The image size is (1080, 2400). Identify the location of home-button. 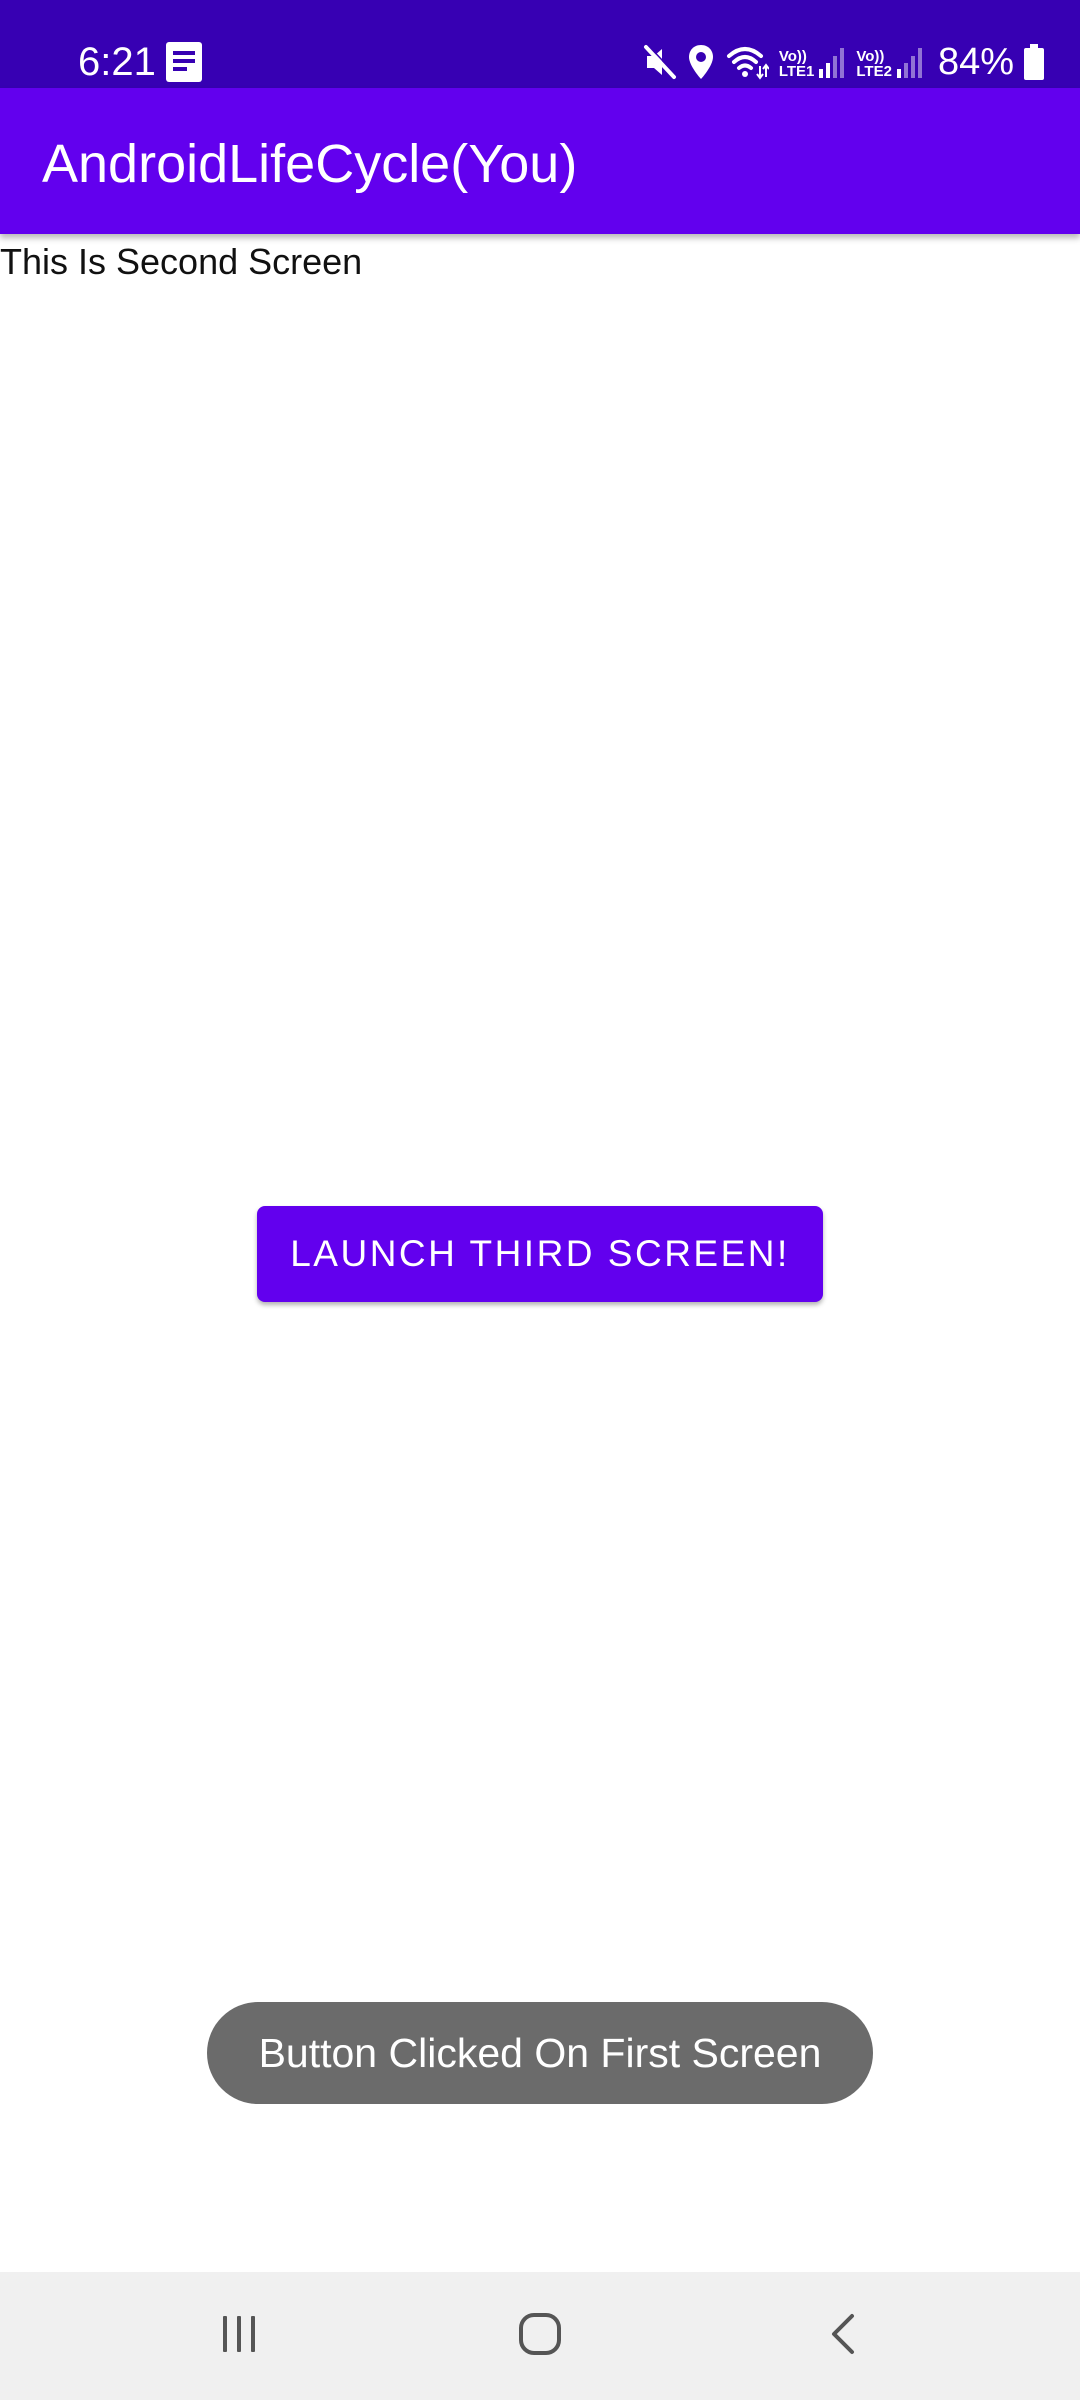
(540, 2336).